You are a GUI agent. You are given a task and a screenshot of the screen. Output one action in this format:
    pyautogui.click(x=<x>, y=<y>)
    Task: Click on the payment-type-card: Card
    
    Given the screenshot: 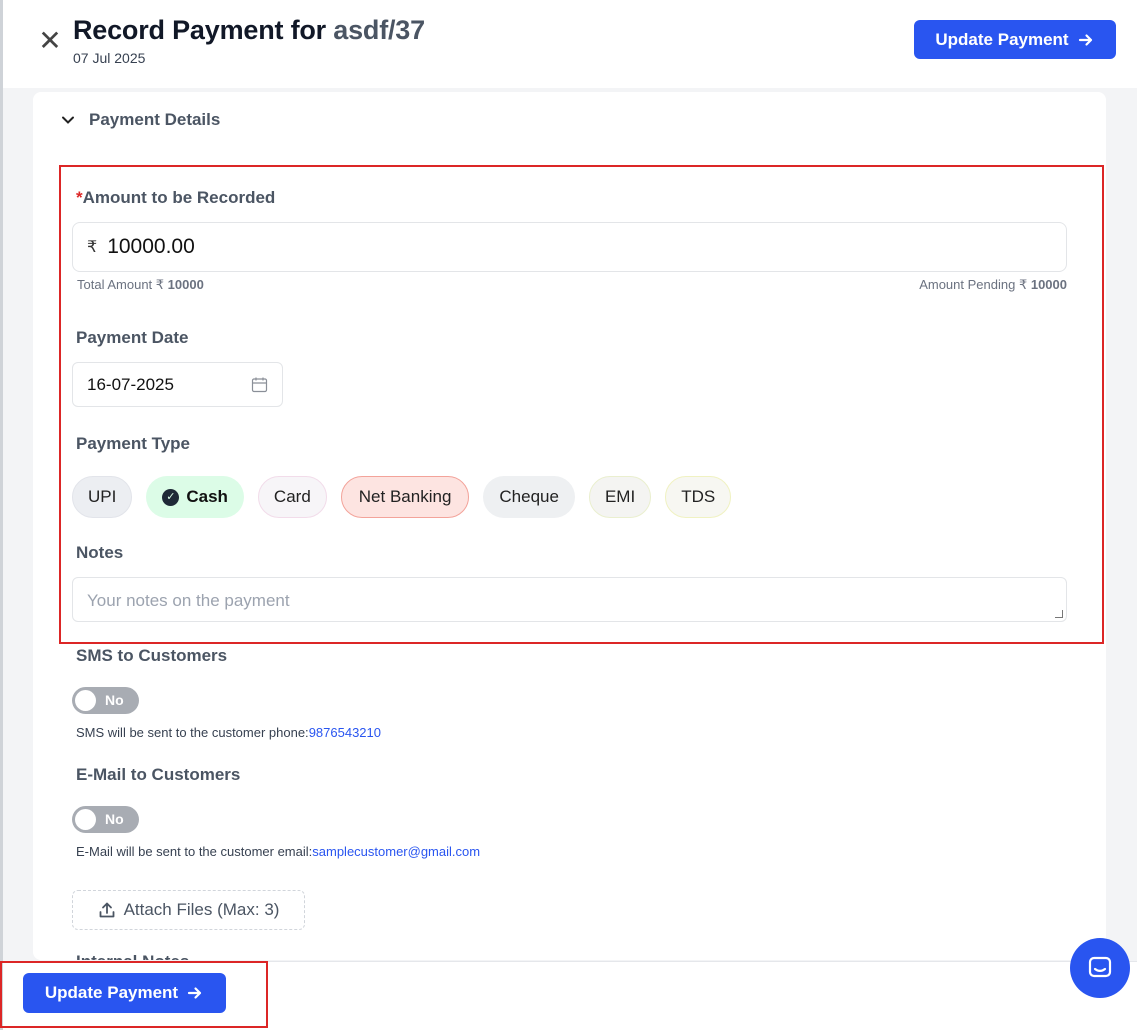 What is the action you would take?
    pyautogui.click(x=292, y=497)
    